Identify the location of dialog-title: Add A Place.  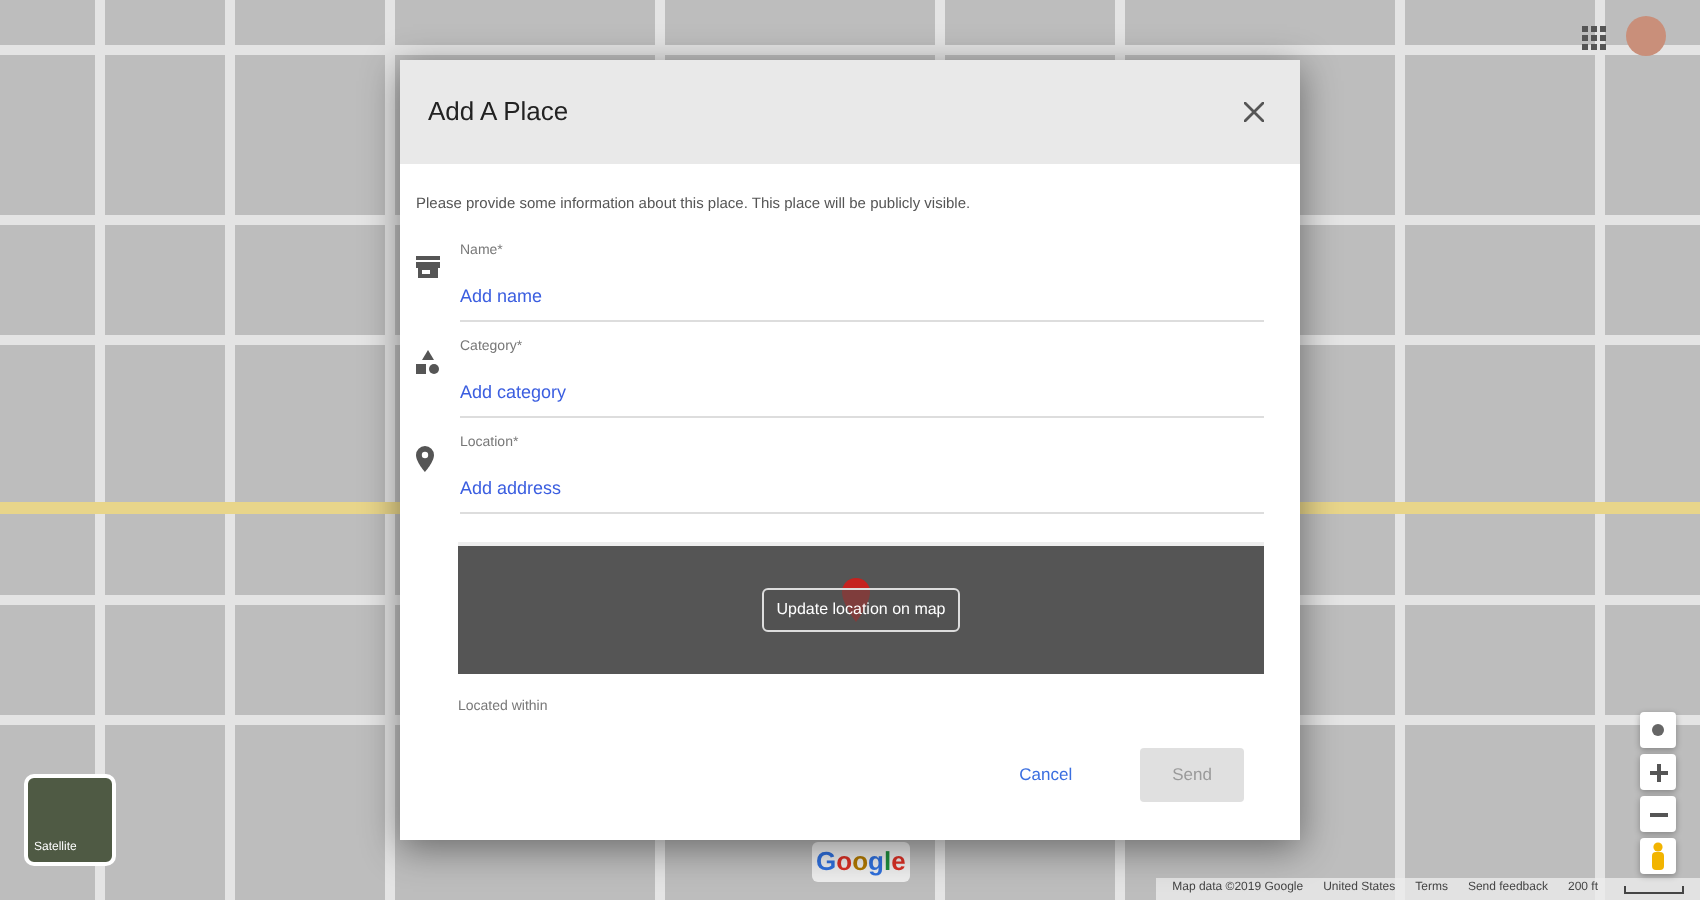
(498, 112).